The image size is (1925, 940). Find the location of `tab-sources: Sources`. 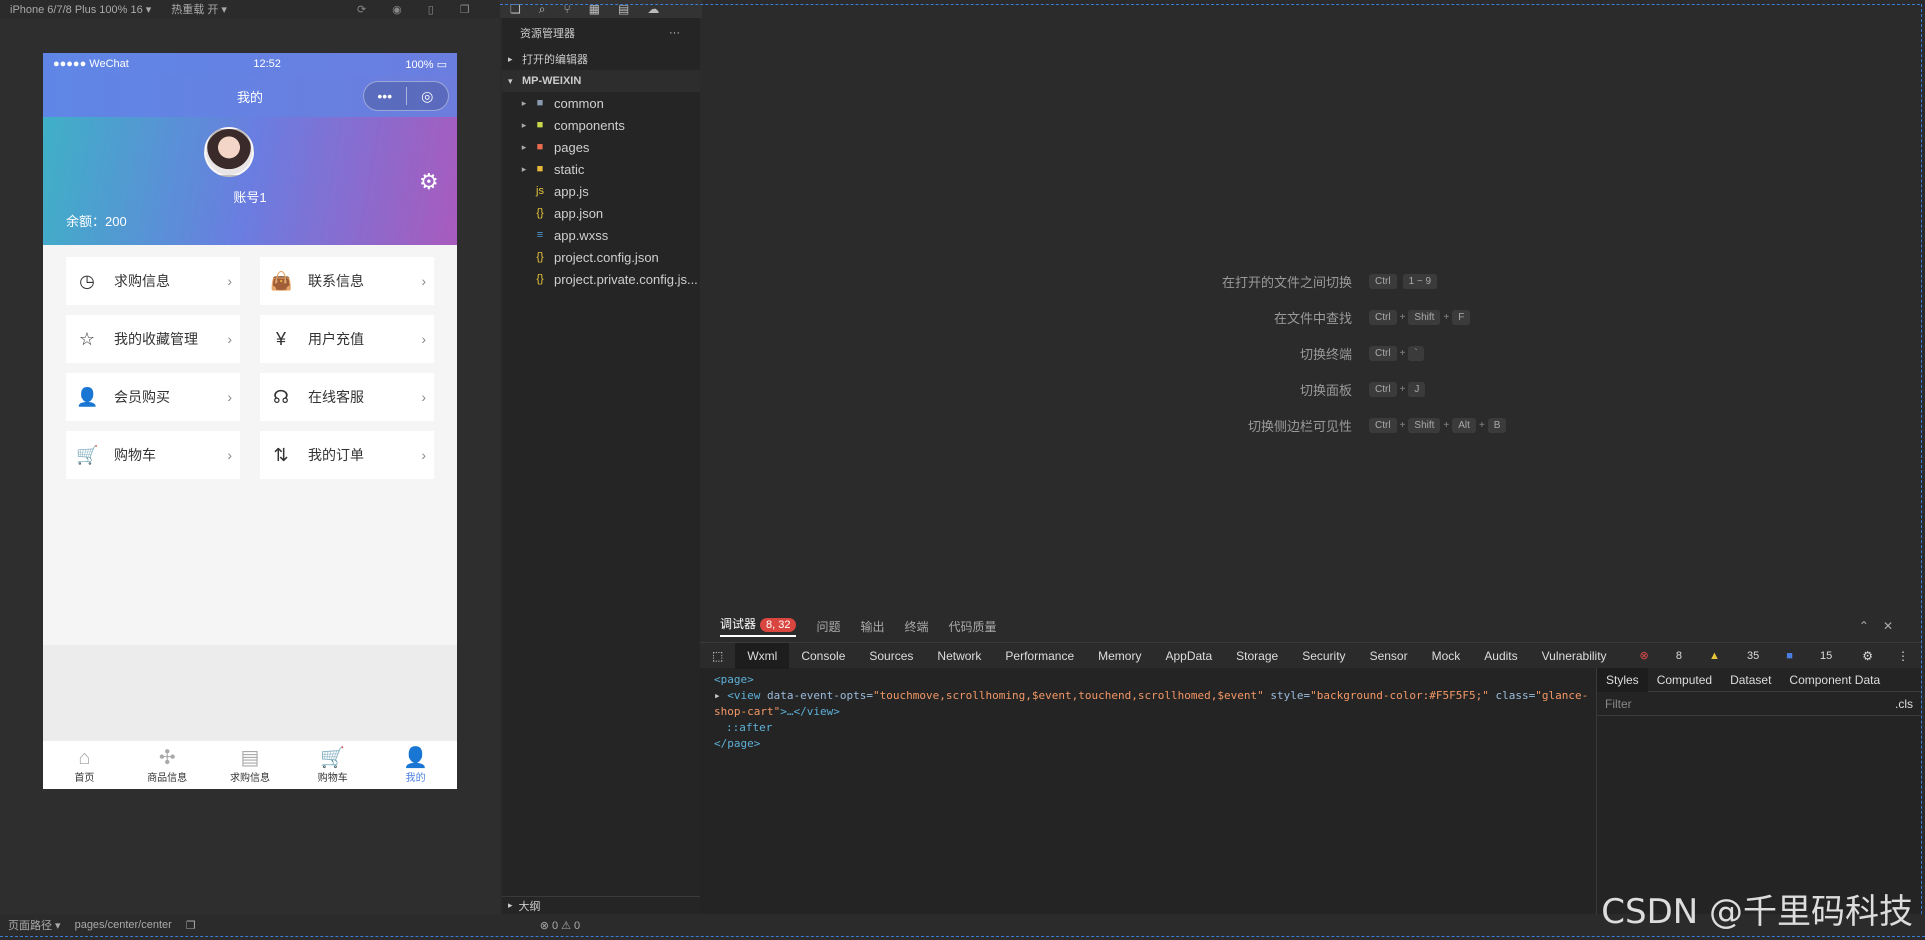

tab-sources: Sources is located at coordinates (891, 656).